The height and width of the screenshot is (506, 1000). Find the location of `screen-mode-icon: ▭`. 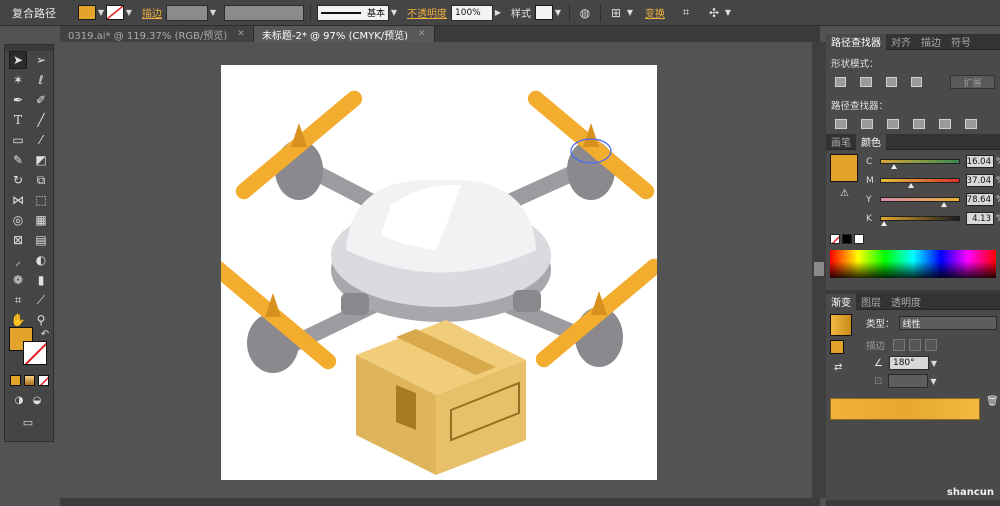

screen-mode-icon: ▭ is located at coordinates (28, 422).